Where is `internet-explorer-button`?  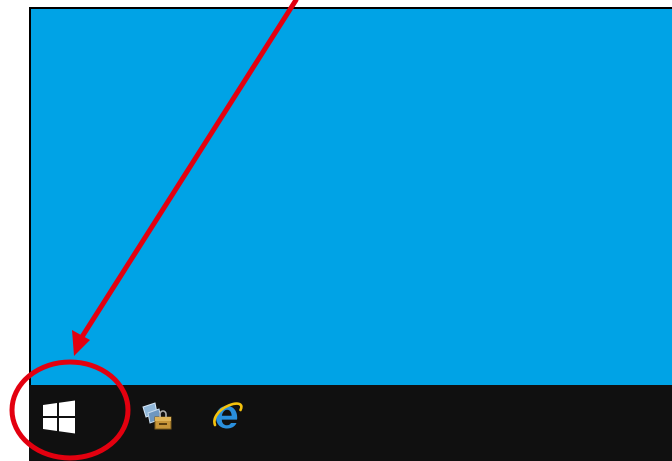
internet-explorer-button is located at coordinates (227, 417).